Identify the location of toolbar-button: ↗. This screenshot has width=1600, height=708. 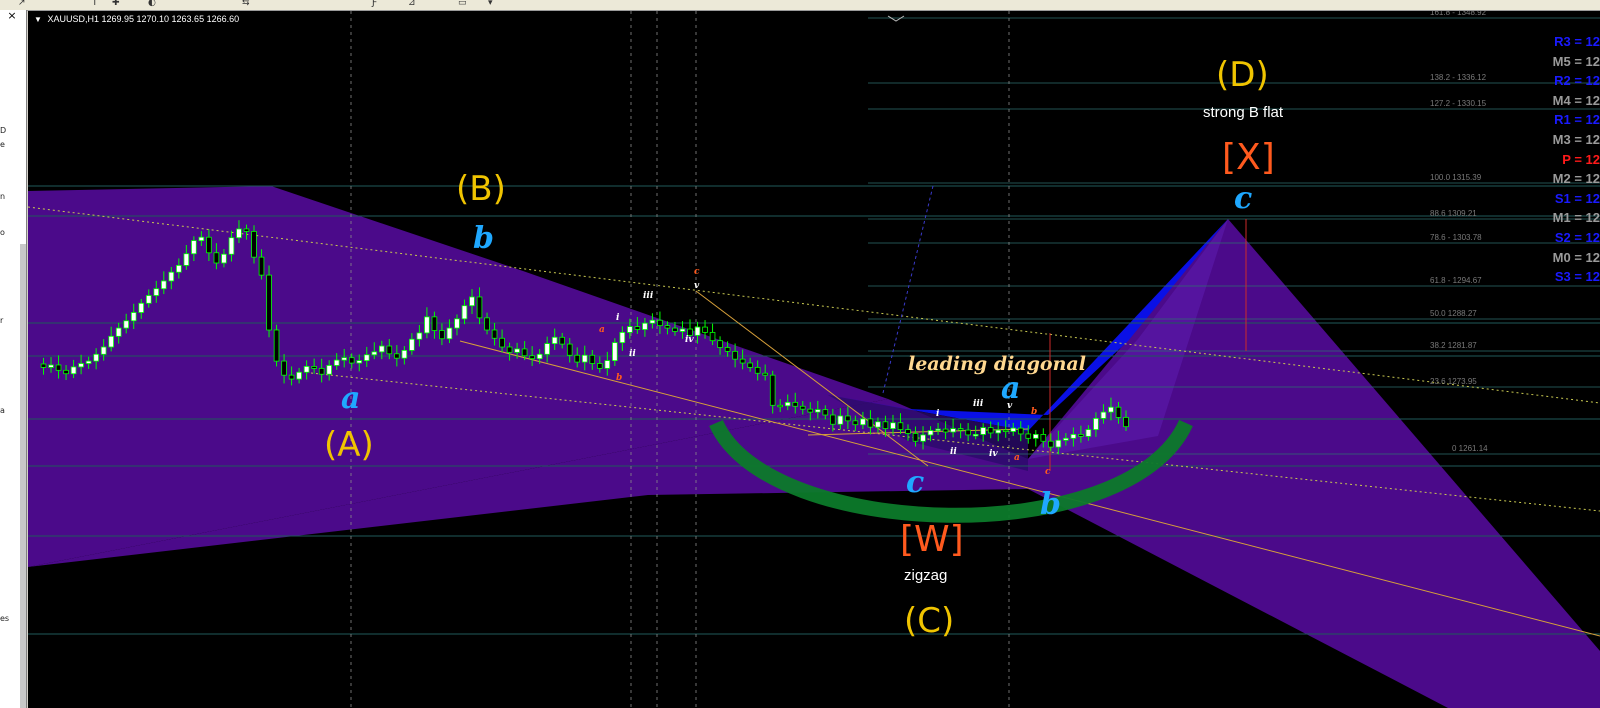
(22, 4).